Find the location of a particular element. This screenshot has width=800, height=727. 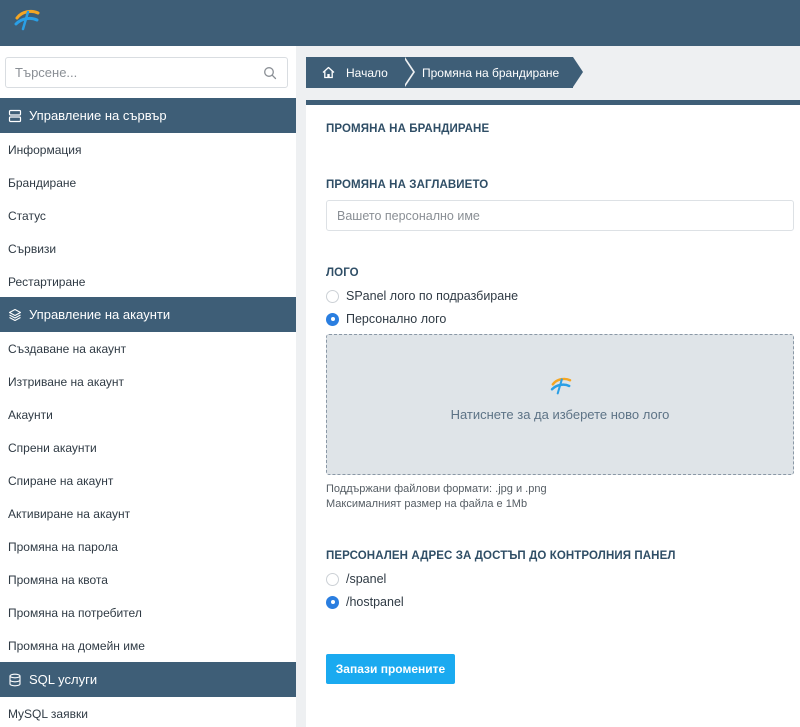

radio-url-hostpanel: /hostpanel is located at coordinates (365, 602).